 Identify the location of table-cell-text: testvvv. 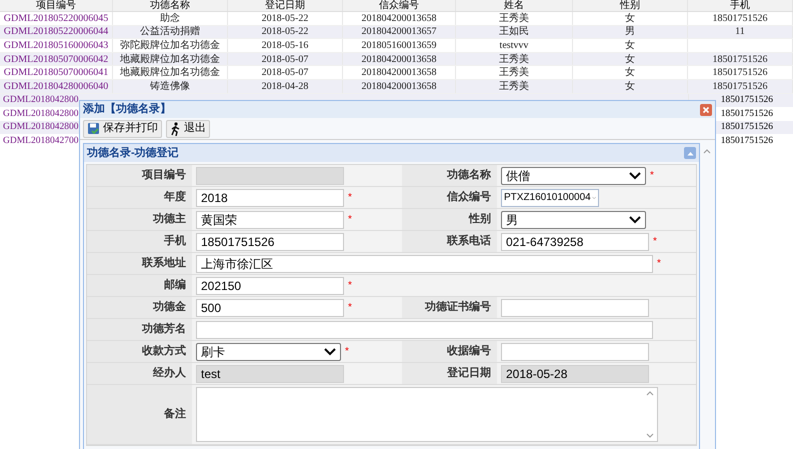
(514, 45).